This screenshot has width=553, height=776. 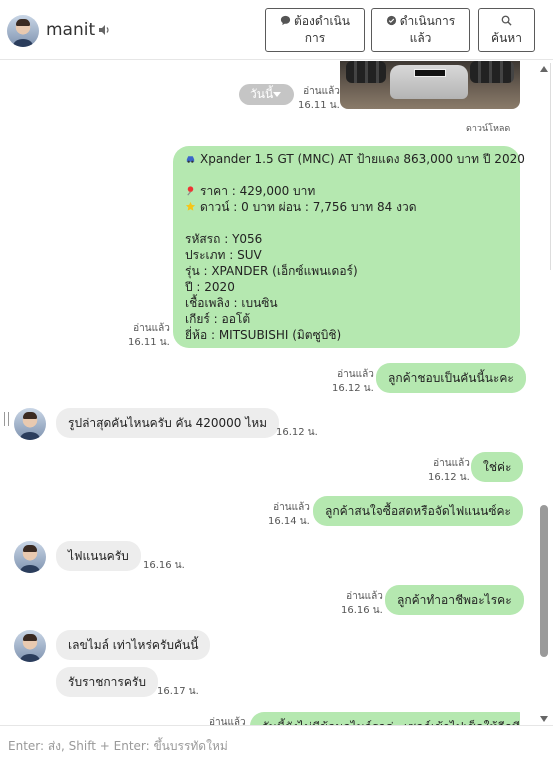 What do you see at coordinates (544, 393) in the screenshot?
I see `scrollbar` at bounding box center [544, 393].